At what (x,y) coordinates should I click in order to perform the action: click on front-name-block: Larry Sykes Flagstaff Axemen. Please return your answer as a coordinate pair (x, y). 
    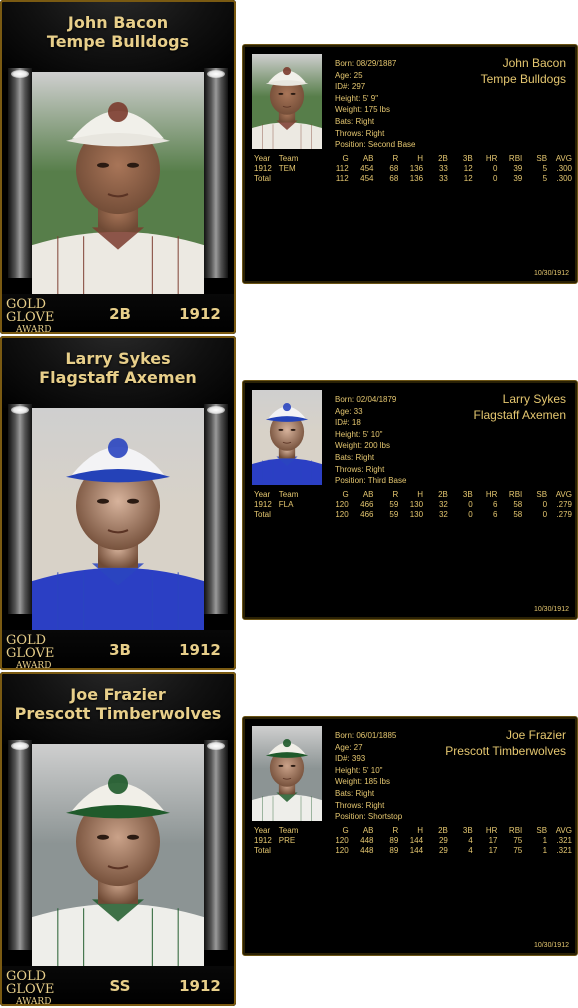
    Looking at the image, I should click on (118, 368).